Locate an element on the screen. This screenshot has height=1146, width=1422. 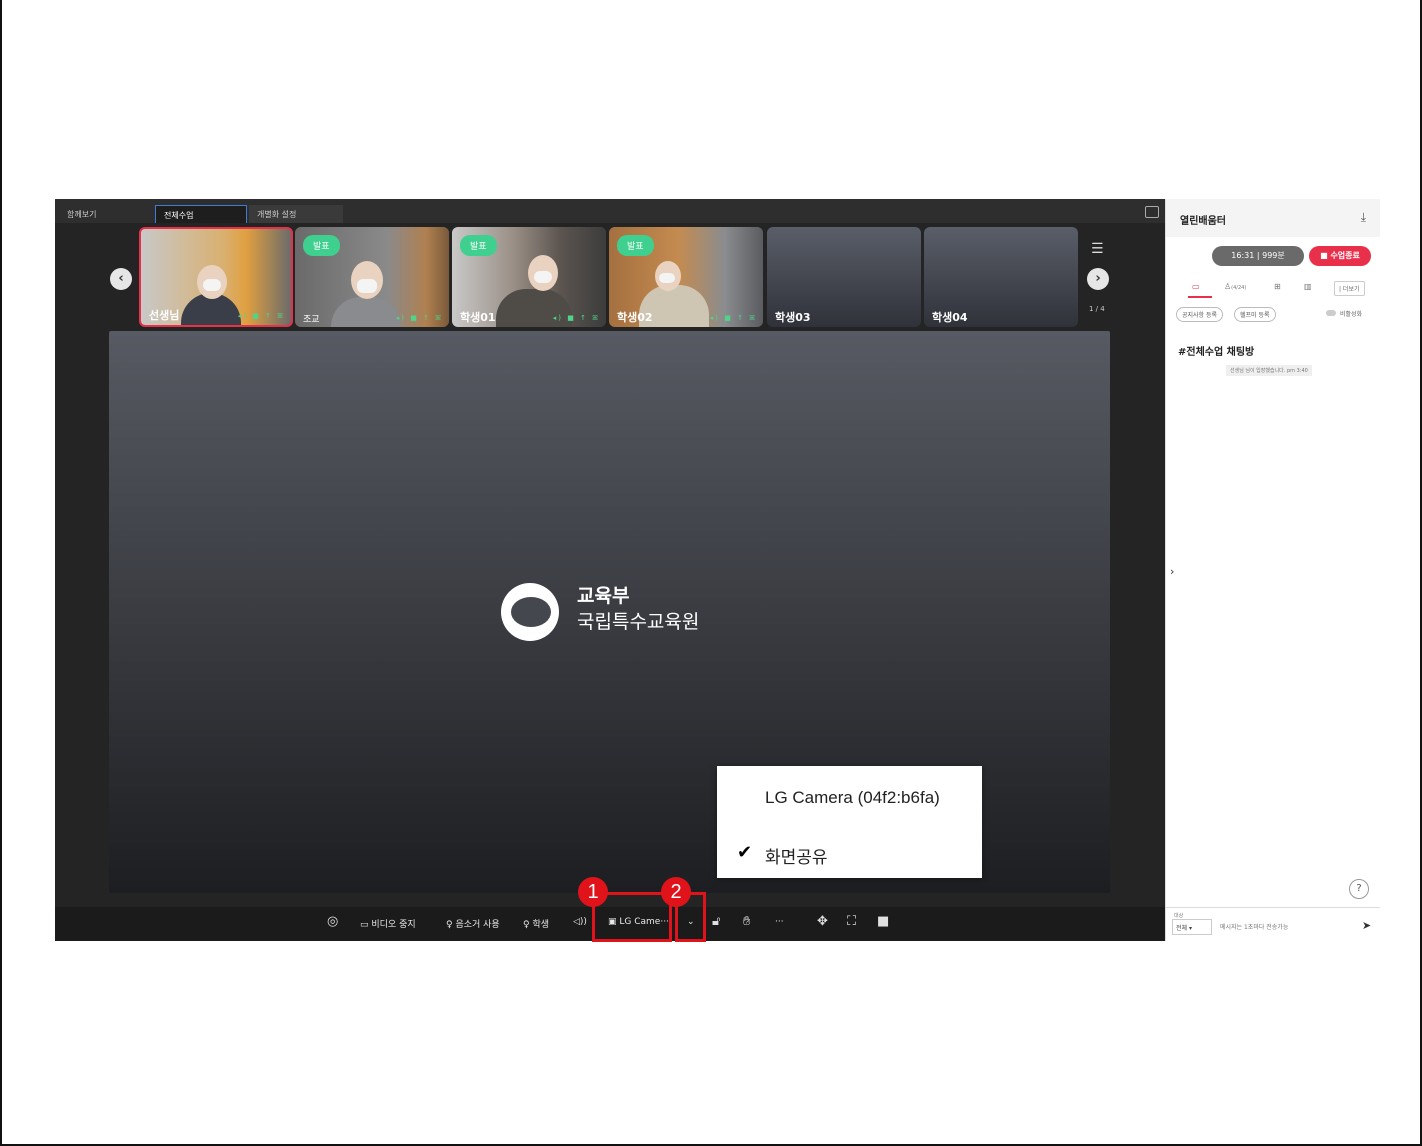
participants-tab: ♙(4/24) is located at coordinates (1235, 286).